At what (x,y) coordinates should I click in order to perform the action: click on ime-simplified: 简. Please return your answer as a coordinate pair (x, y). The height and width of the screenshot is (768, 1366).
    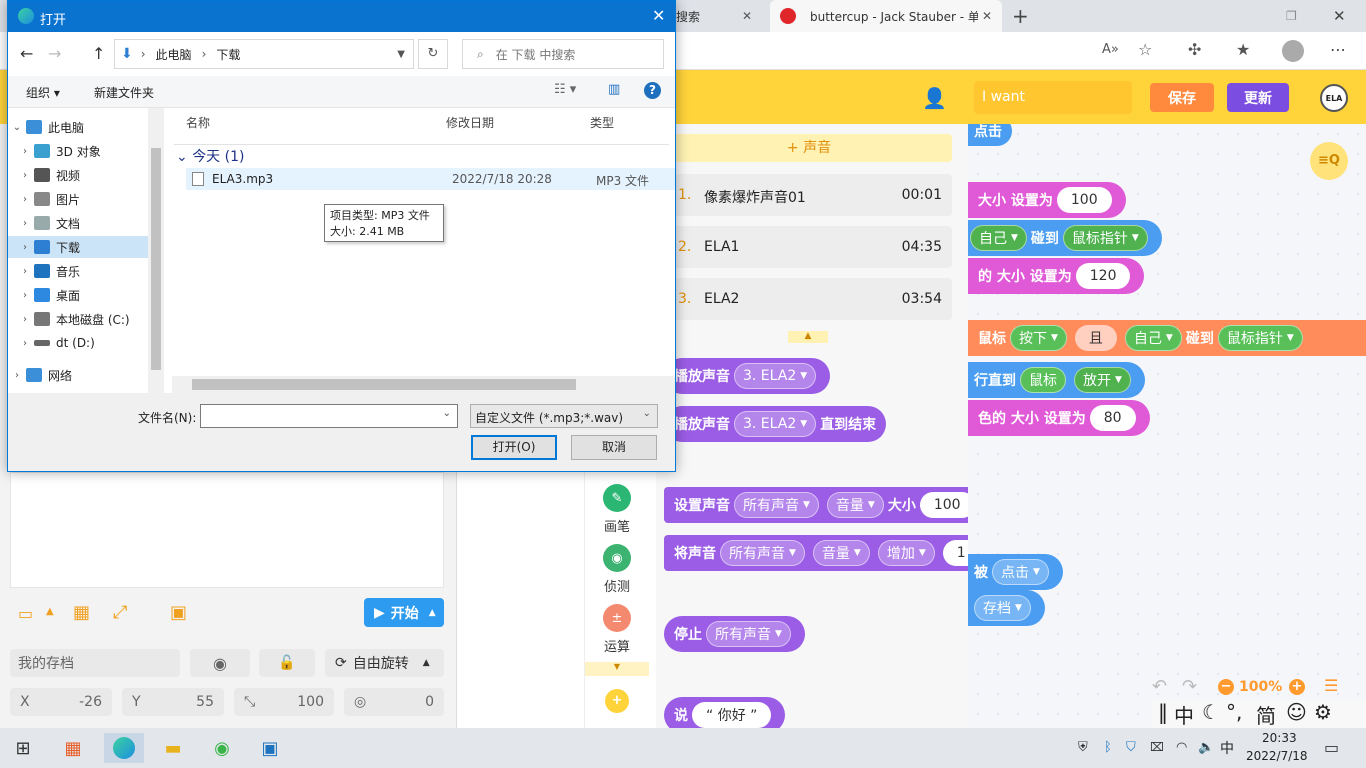
    Looking at the image, I should click on (1266, 714).